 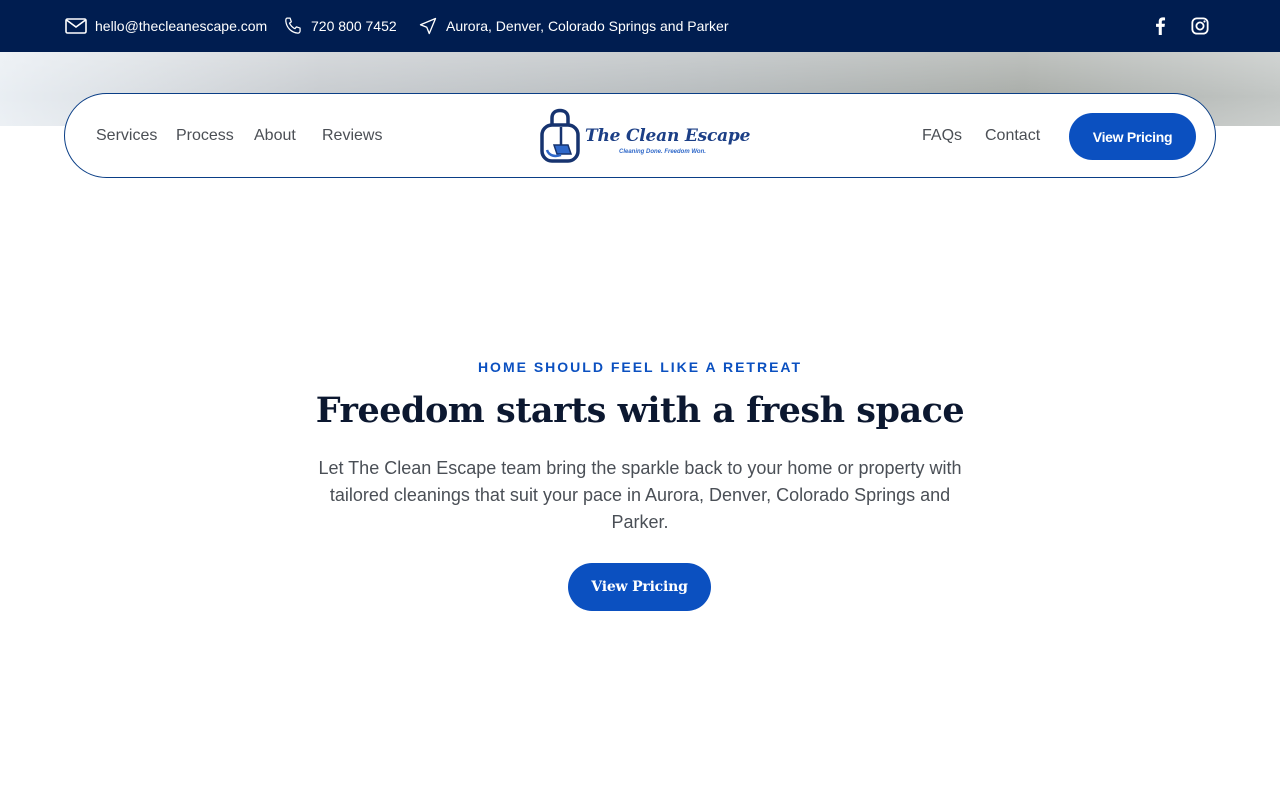 I want to click on instagram-icon, so click(x=1200, y=26).